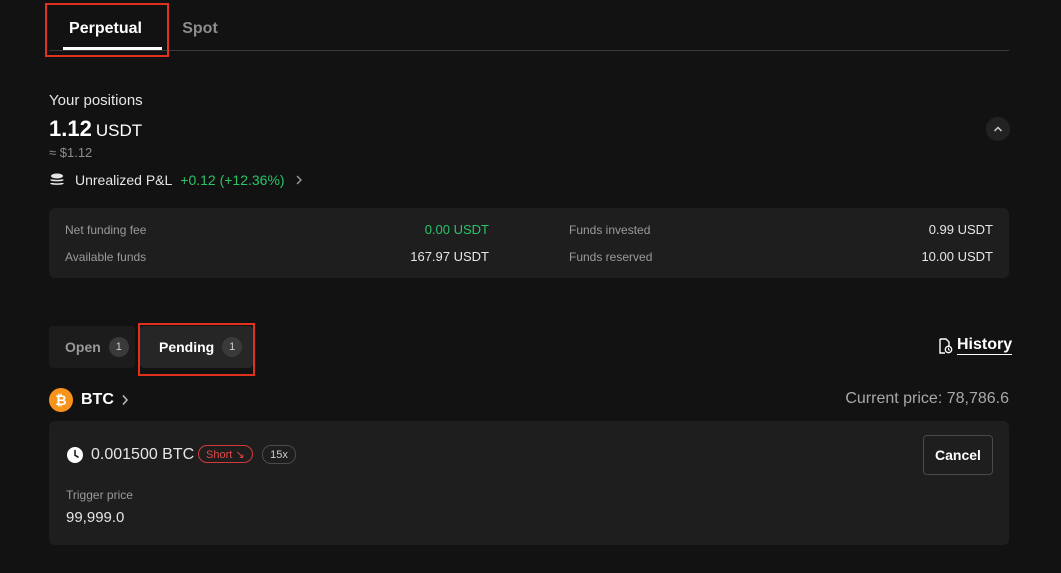  Describe the element at coordinates (95, 517) in the screenshot. I see `trigger-price-value: 99,999.0` at that location.